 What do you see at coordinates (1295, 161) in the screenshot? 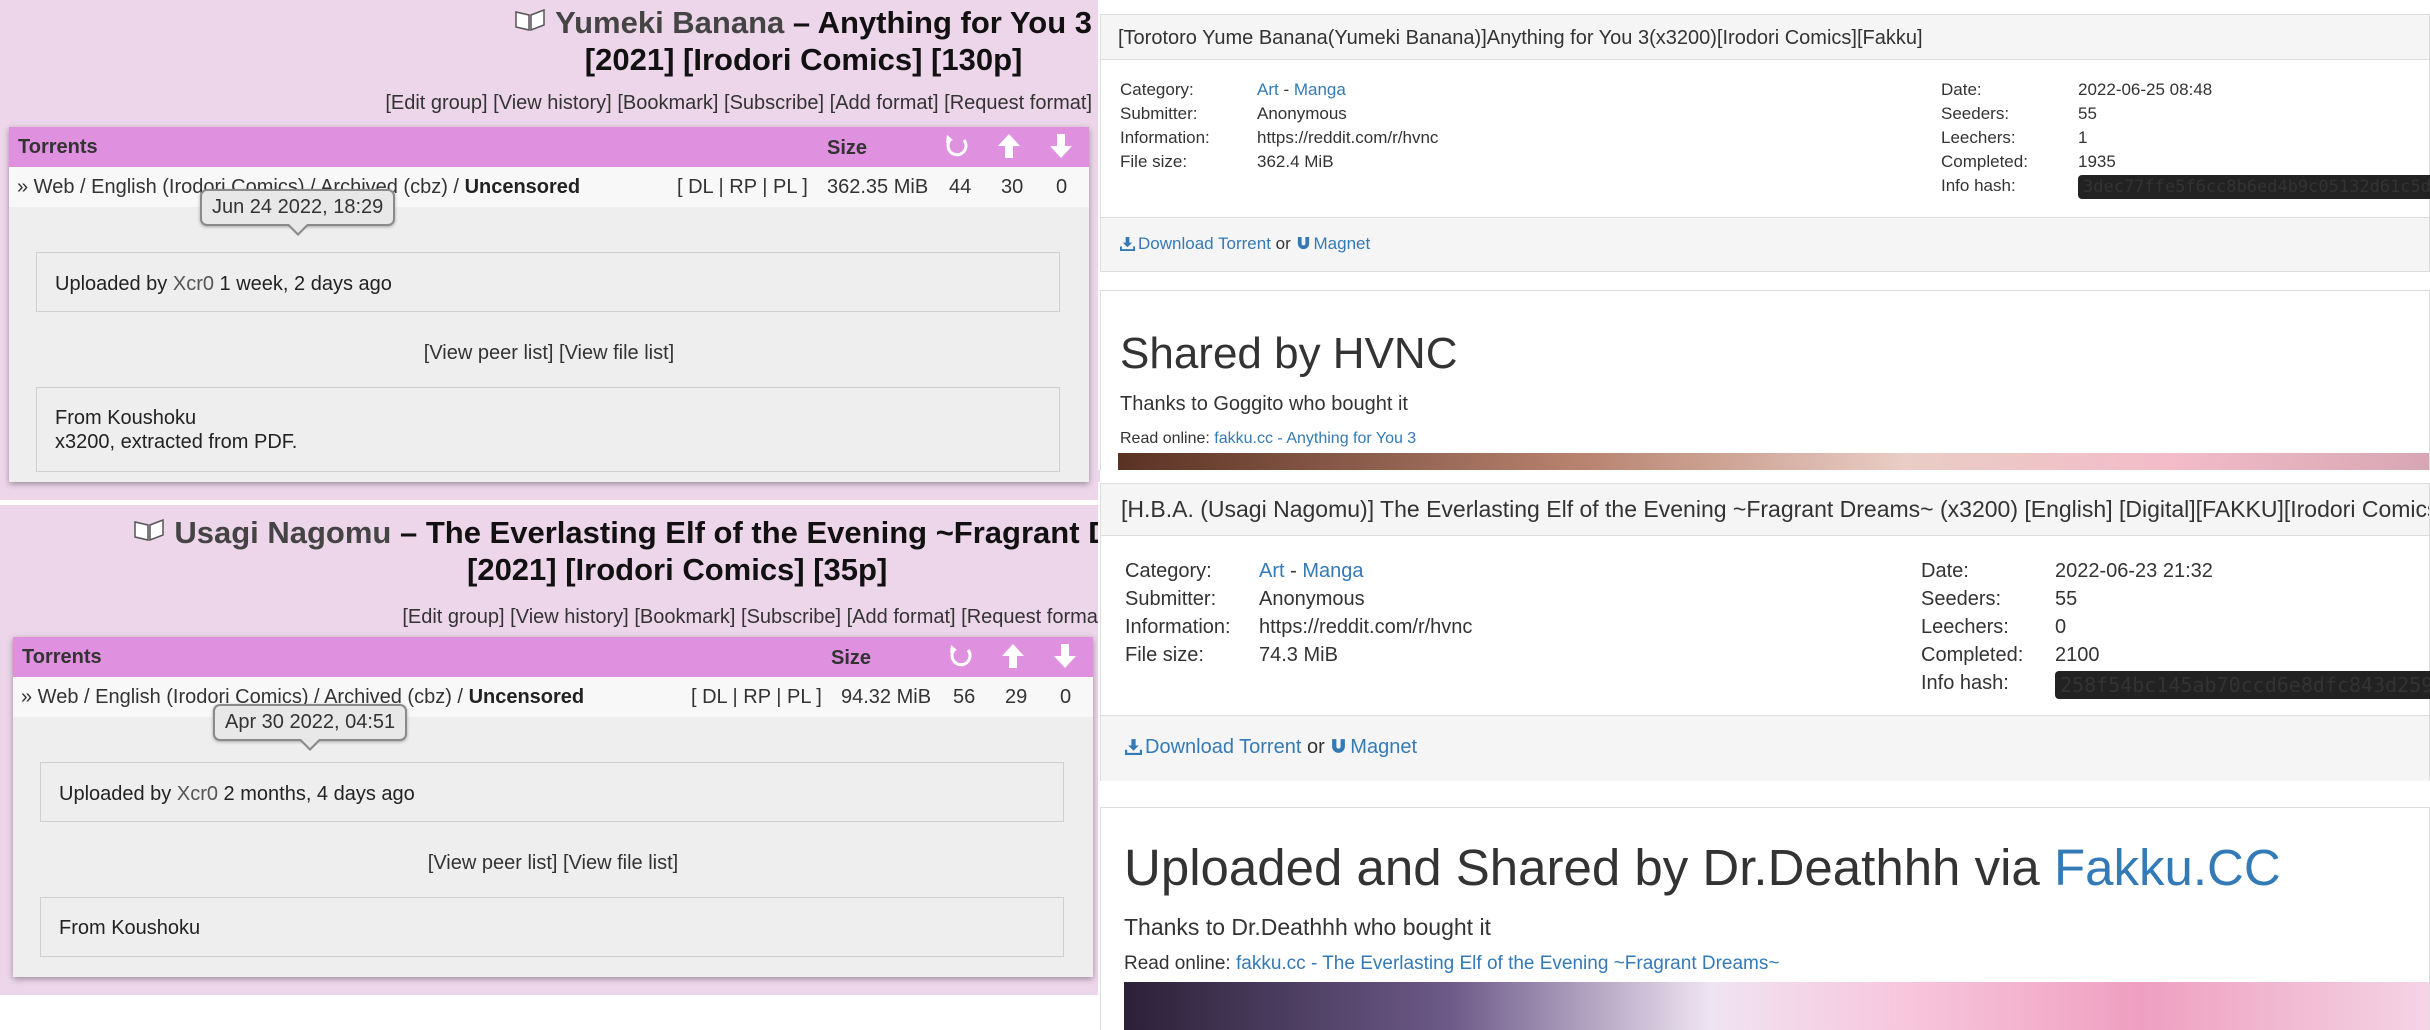
I see `file-size-value: 362.4 MiB` at bounding box center [1295, 161].